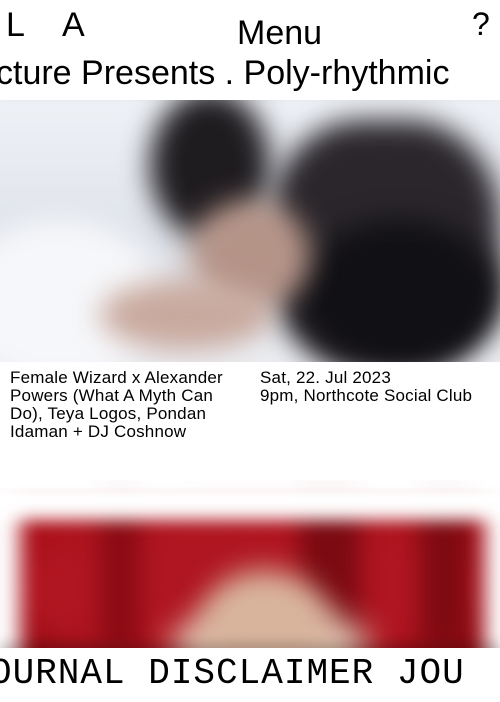 The width and height of the screenshot is (500, 702). What do you see at coordinates (481, 24) in the screenshot?
I see `help-button: ?` at bounding box center [481, 24].